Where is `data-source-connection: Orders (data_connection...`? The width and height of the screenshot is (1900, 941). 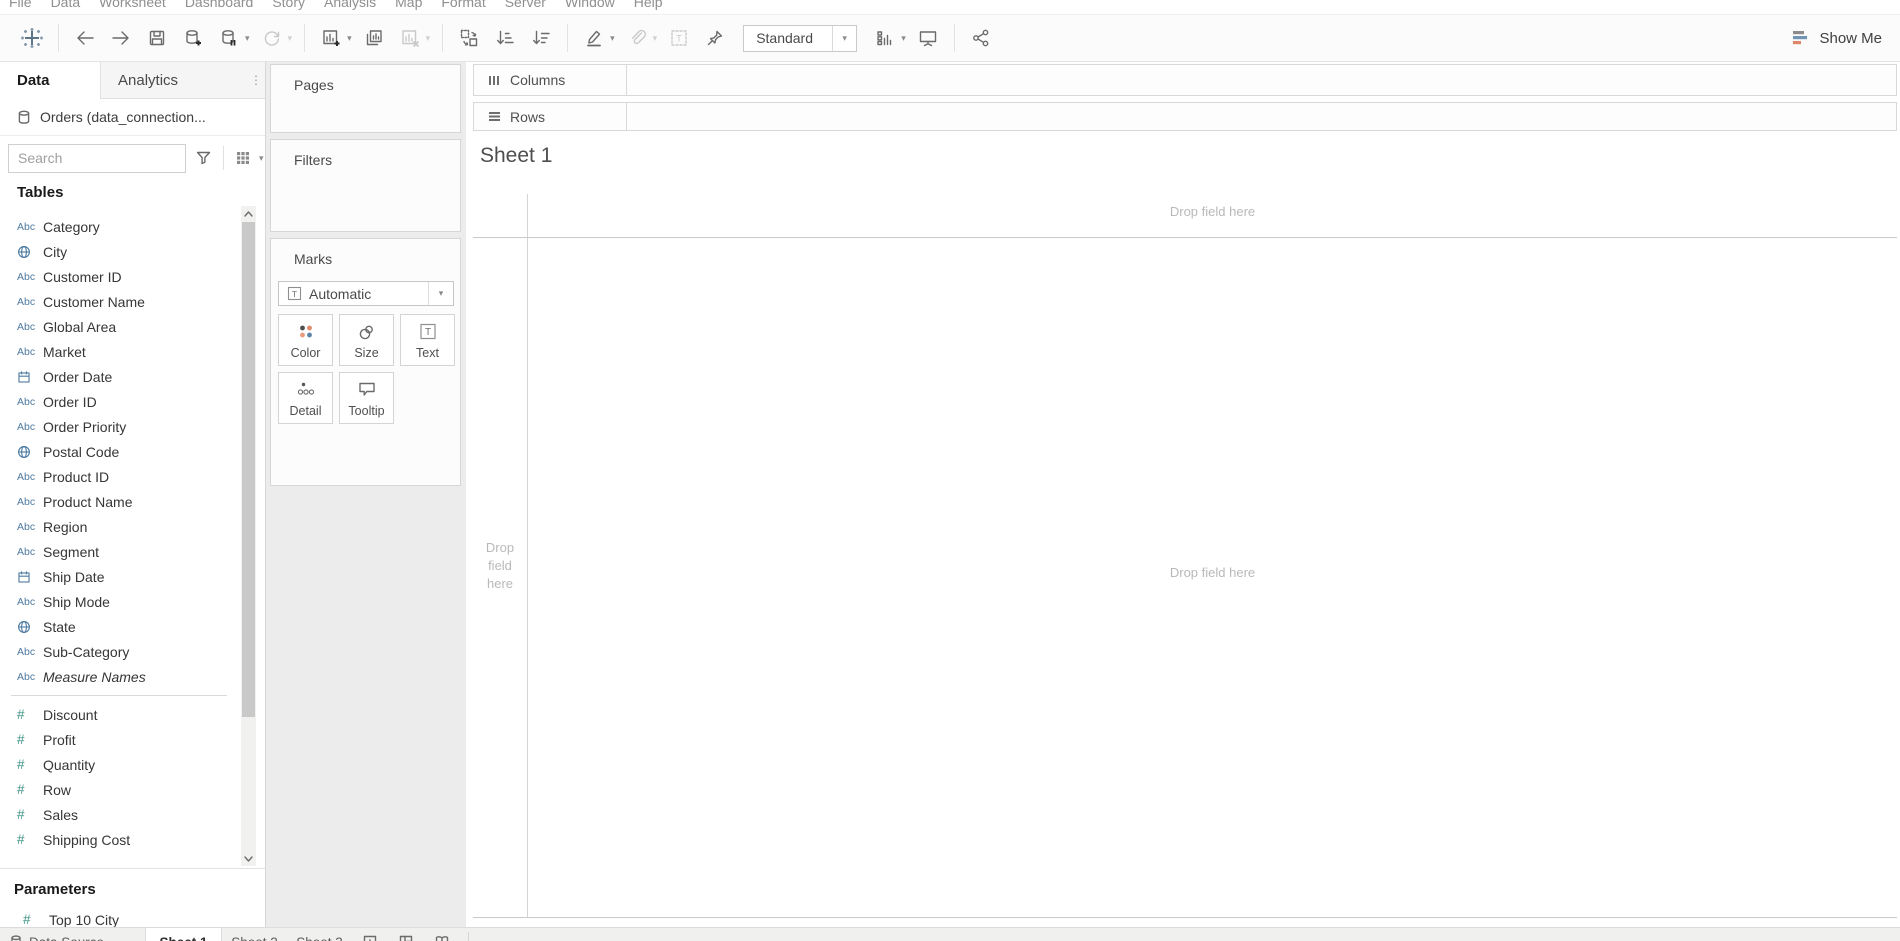 data-source-connection: Orders (data_connection... is located at coordinates (132, 117).